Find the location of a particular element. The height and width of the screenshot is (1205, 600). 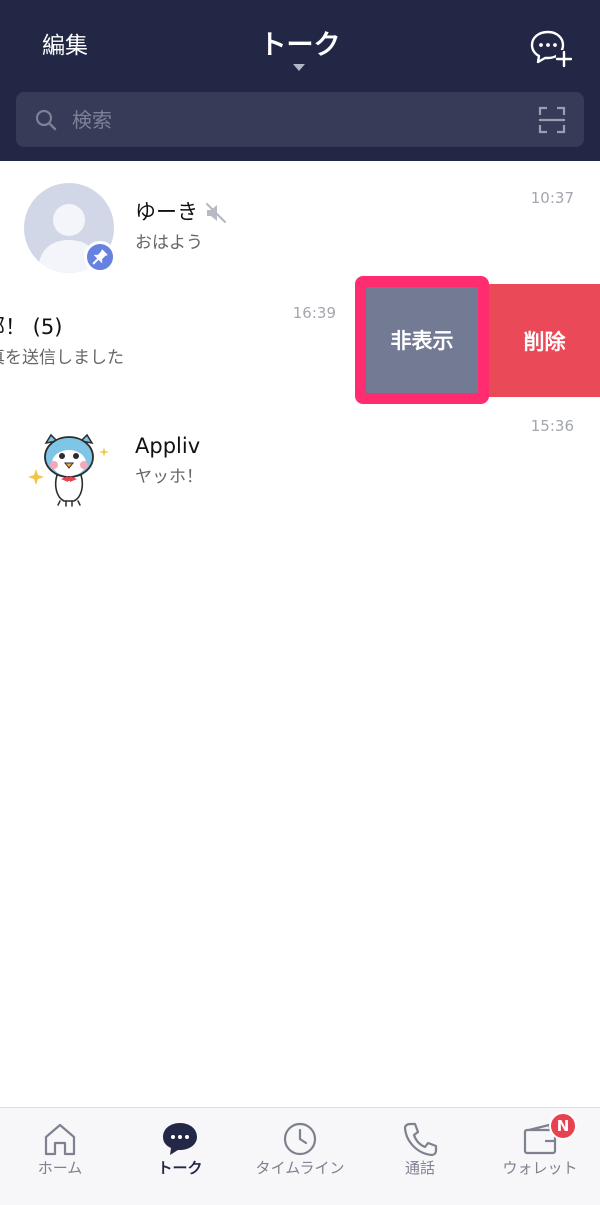

chat-name: 部！ (5) is located at coordinates (31, 327).